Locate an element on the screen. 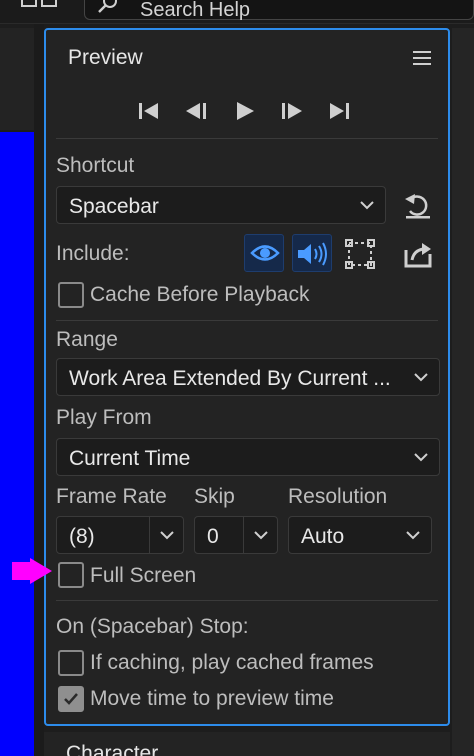 The height and width of the screenshot is (756, 474). if-caching-label: If caching, play cached frames is located at coordinates (232, 662).